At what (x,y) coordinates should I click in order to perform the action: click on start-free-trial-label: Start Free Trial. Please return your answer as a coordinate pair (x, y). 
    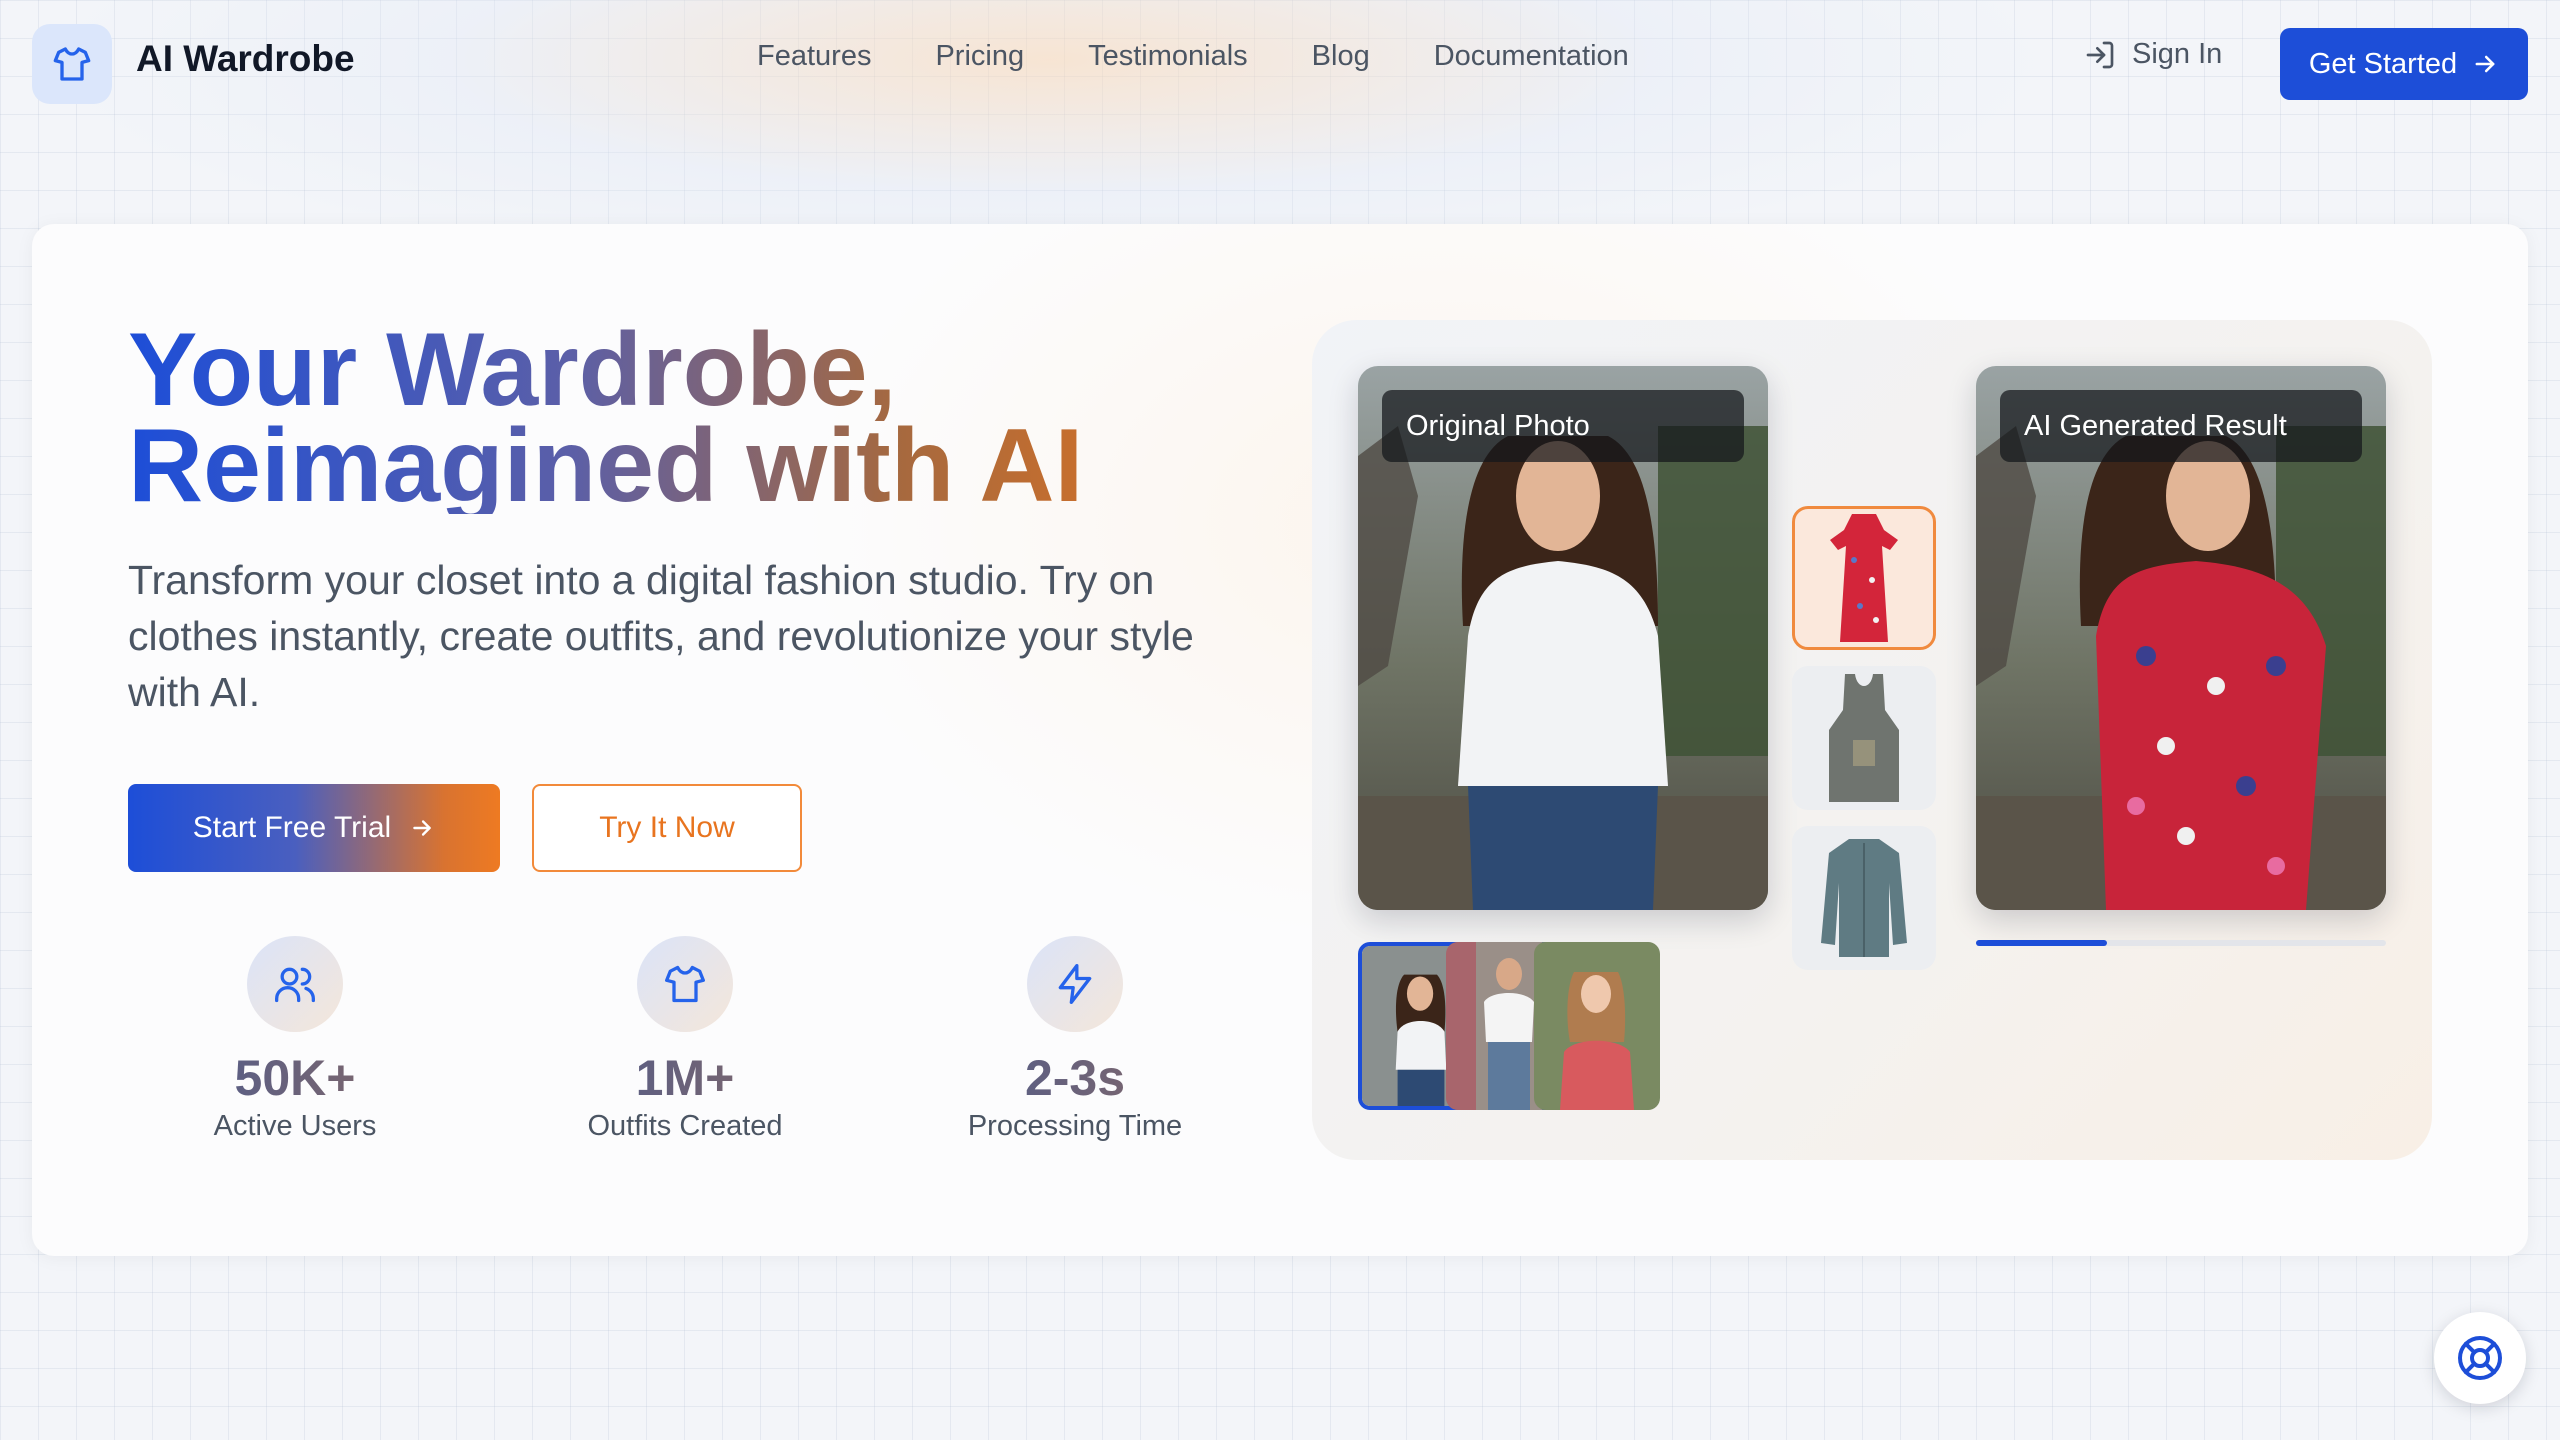
    Looking at the image, I should click on (292, 827).